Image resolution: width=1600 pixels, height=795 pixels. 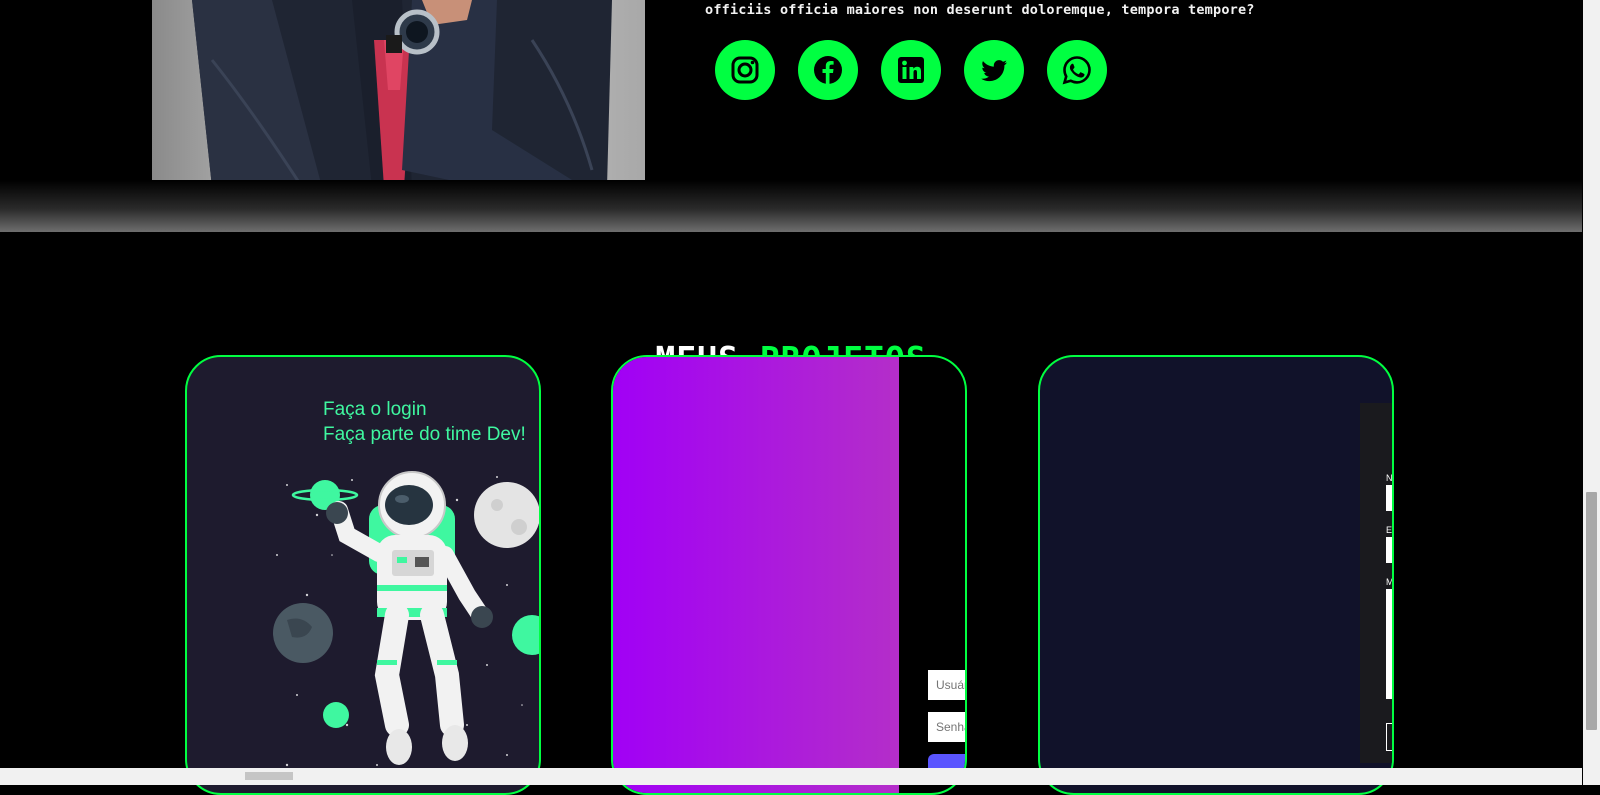 I want to click on login-heading-line1: Faça o login, so click(x=375, y=409).